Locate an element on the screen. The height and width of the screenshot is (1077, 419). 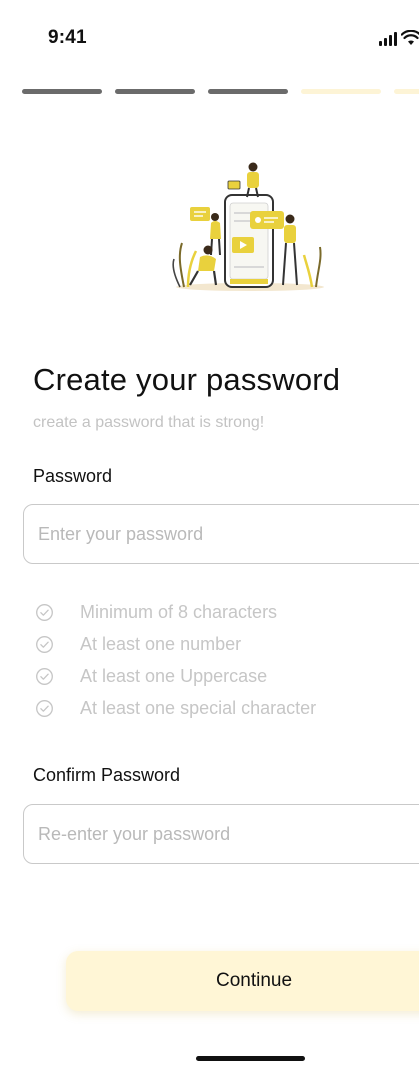
requirement-item: At least one number is located at coordinates (175, 644).